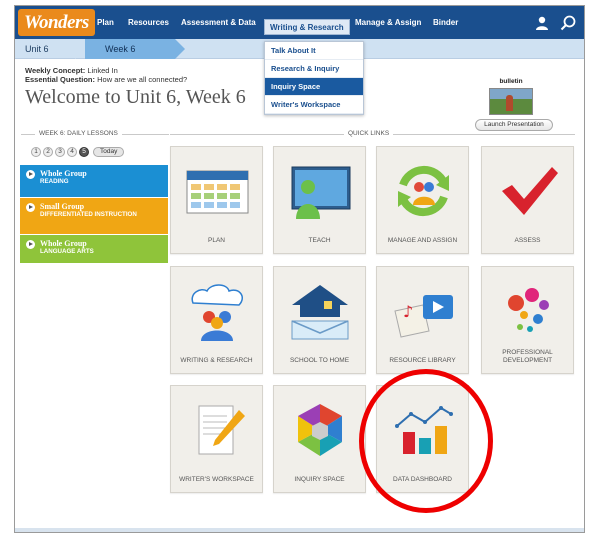 The height and width of the screenshot is (537, 594). Describe the element at coordinates (530, 191) in the screenshot. I see `assess-checkmark-icon` at that location.